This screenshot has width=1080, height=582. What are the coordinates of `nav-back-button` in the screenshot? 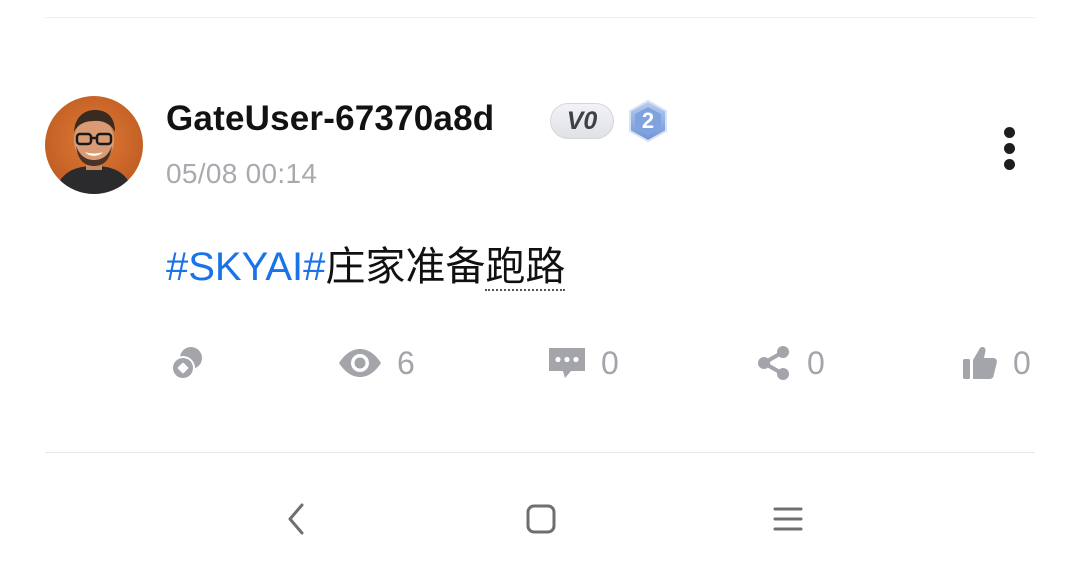 It's located at (297, 519).